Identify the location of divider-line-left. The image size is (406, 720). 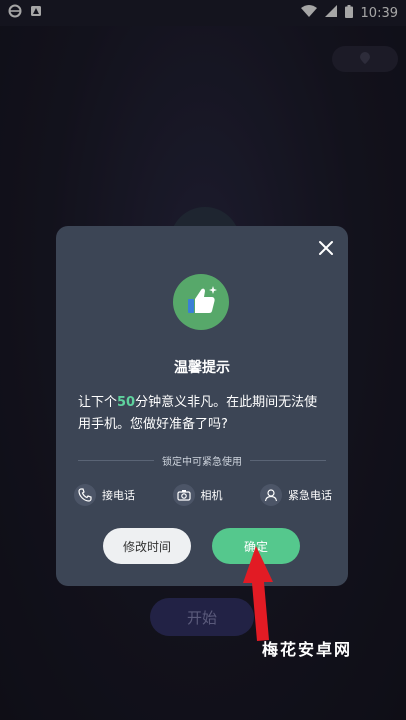
(116, 460).